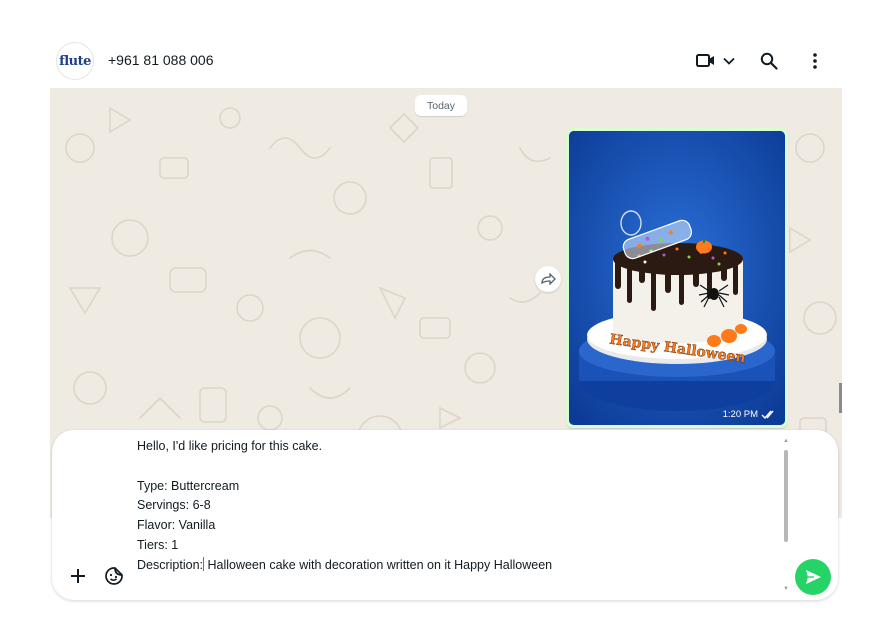  What do you see at coordinates (188, 485) in the screenshot?
I see `composer-line-3: Type: Buttercream` at bounding box center [188, 485].